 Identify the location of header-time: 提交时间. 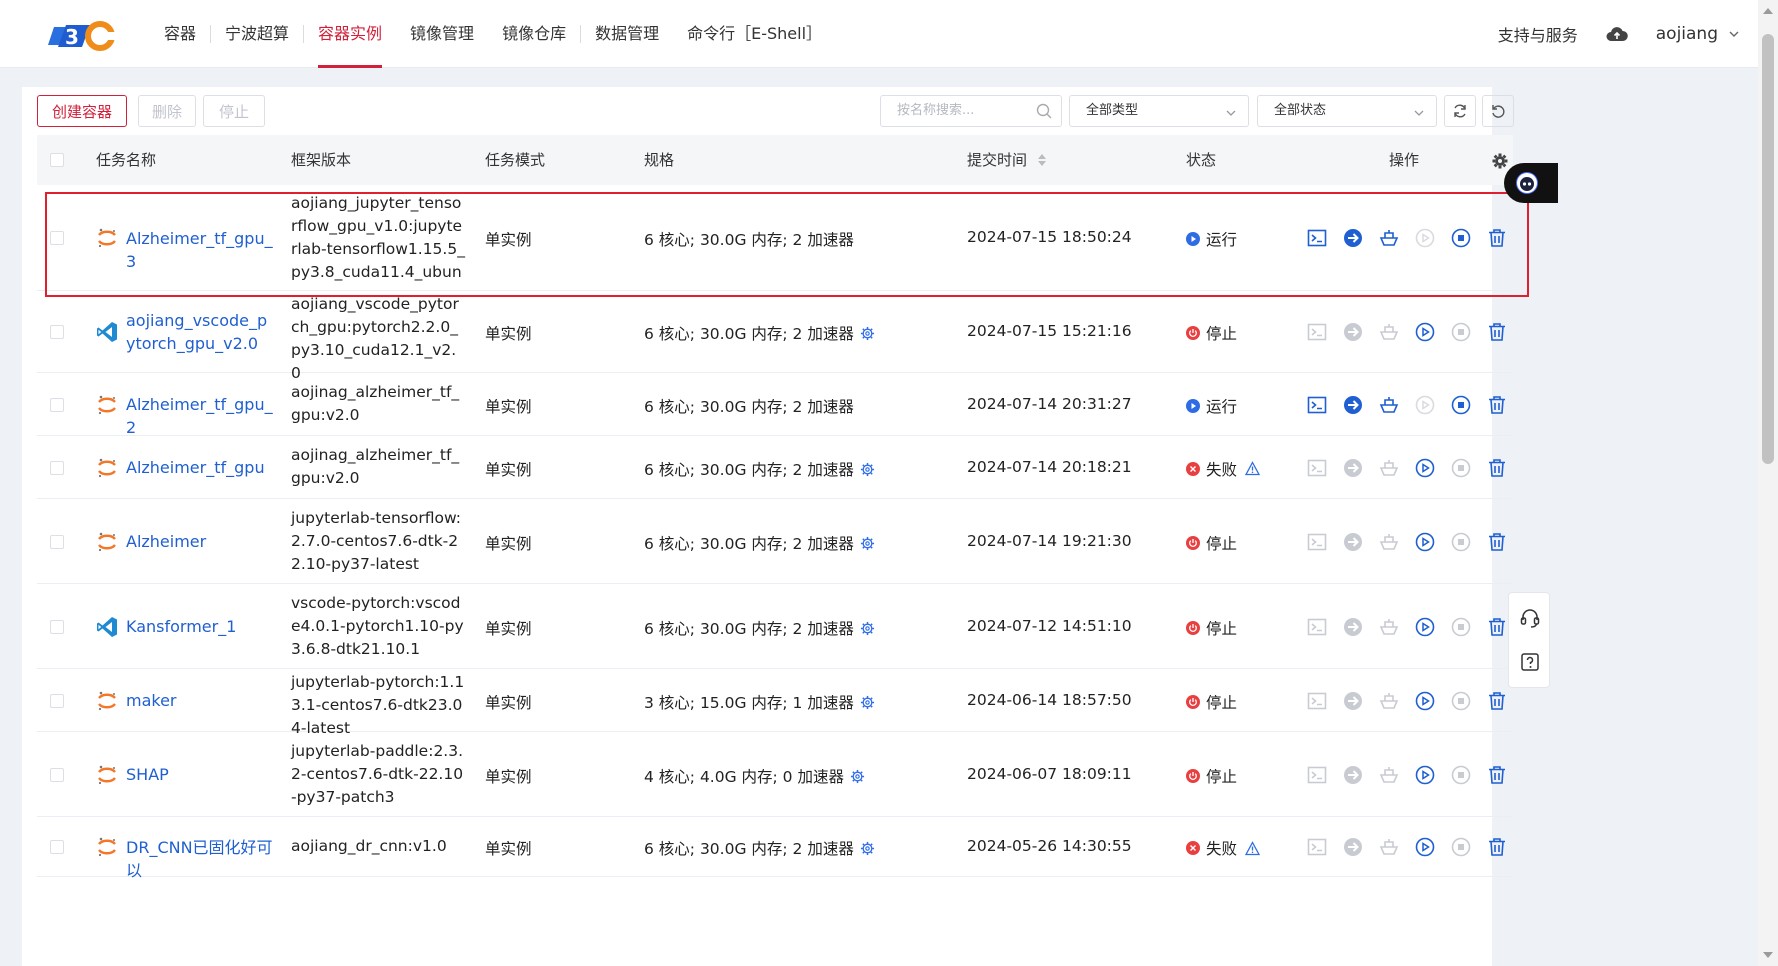
(1006, 160).